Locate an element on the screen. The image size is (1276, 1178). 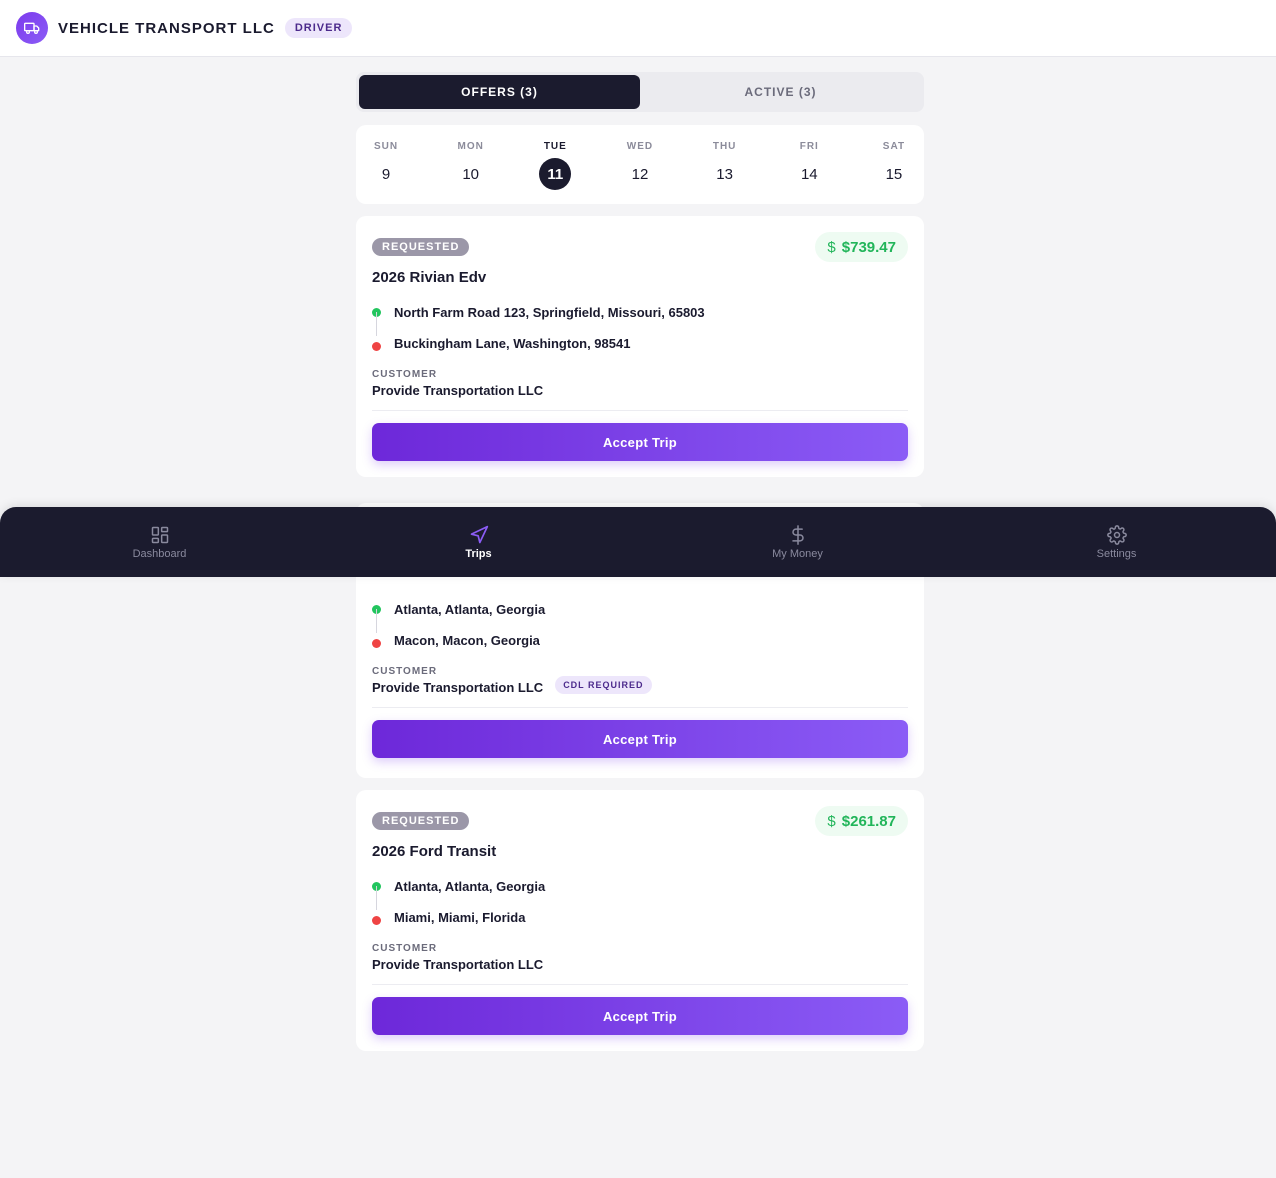
day-number: 12 is located at coordinates (640, 174).